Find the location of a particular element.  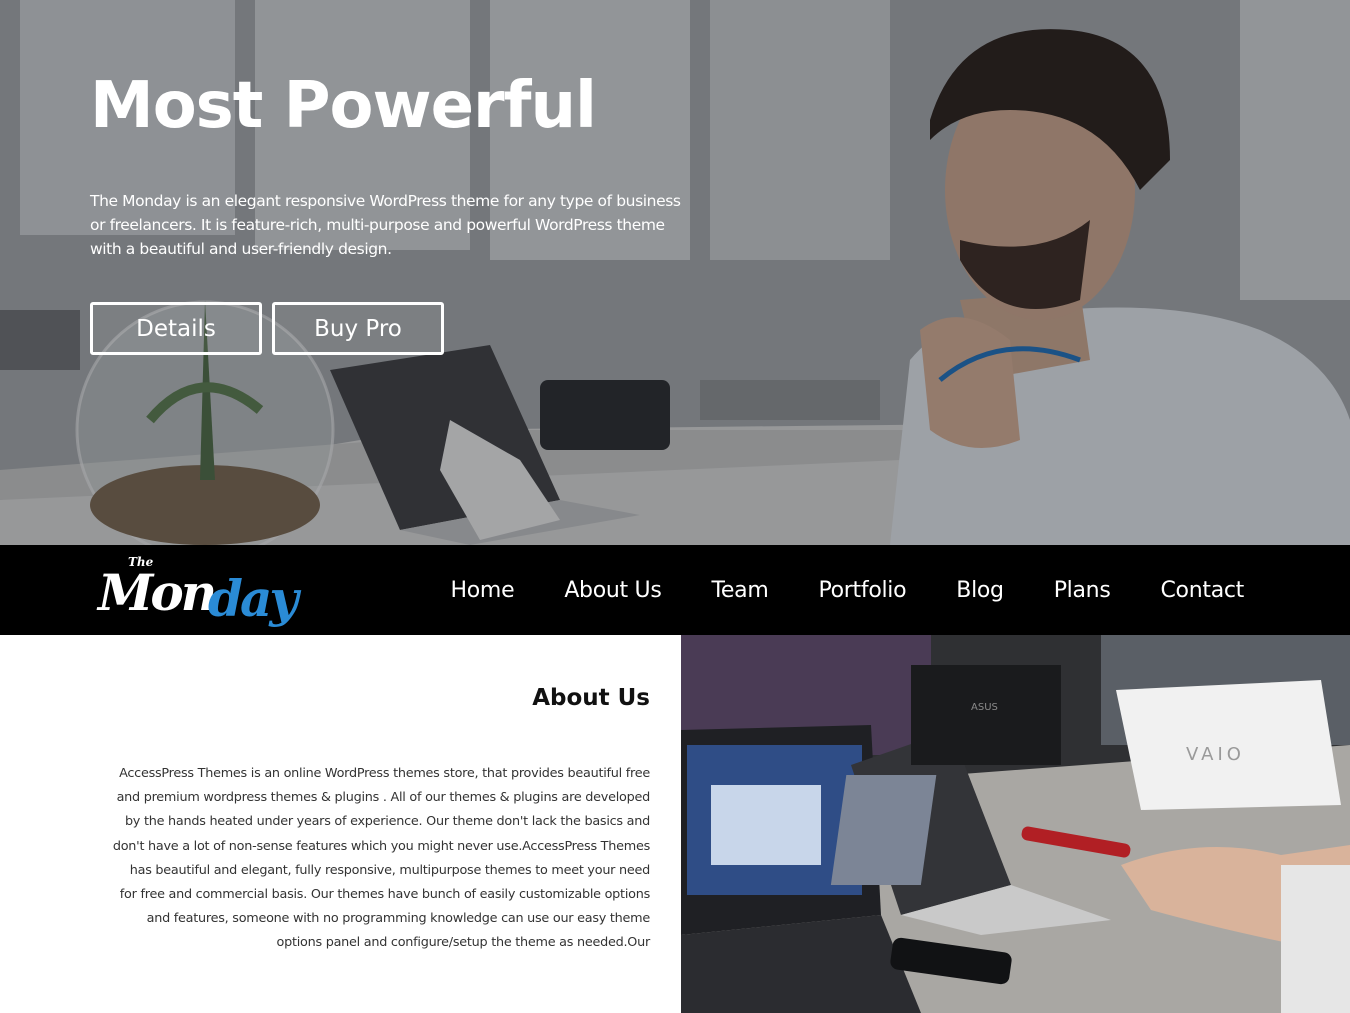

site-logo: The Mon day is located at coordinates (203, 594).